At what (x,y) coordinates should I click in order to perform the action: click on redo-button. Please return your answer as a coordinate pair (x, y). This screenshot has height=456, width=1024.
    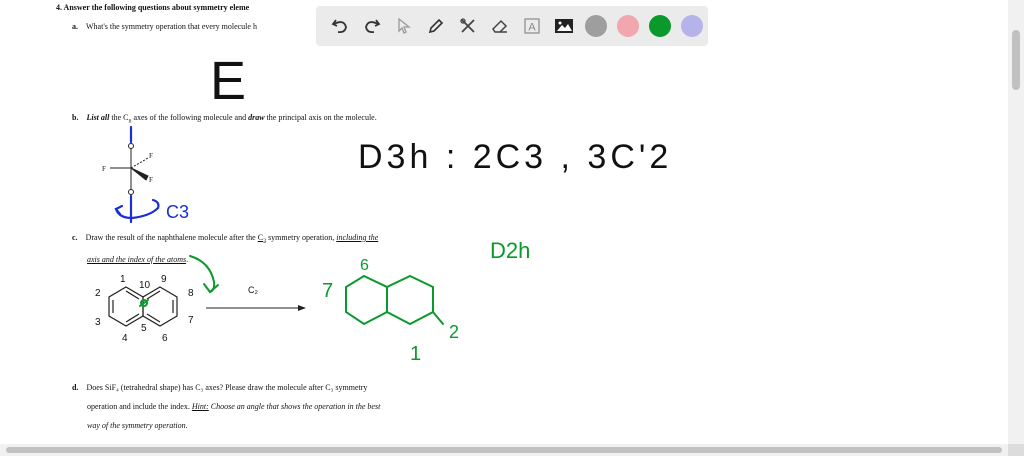
    Looking at the image, I should click on (372, 26).